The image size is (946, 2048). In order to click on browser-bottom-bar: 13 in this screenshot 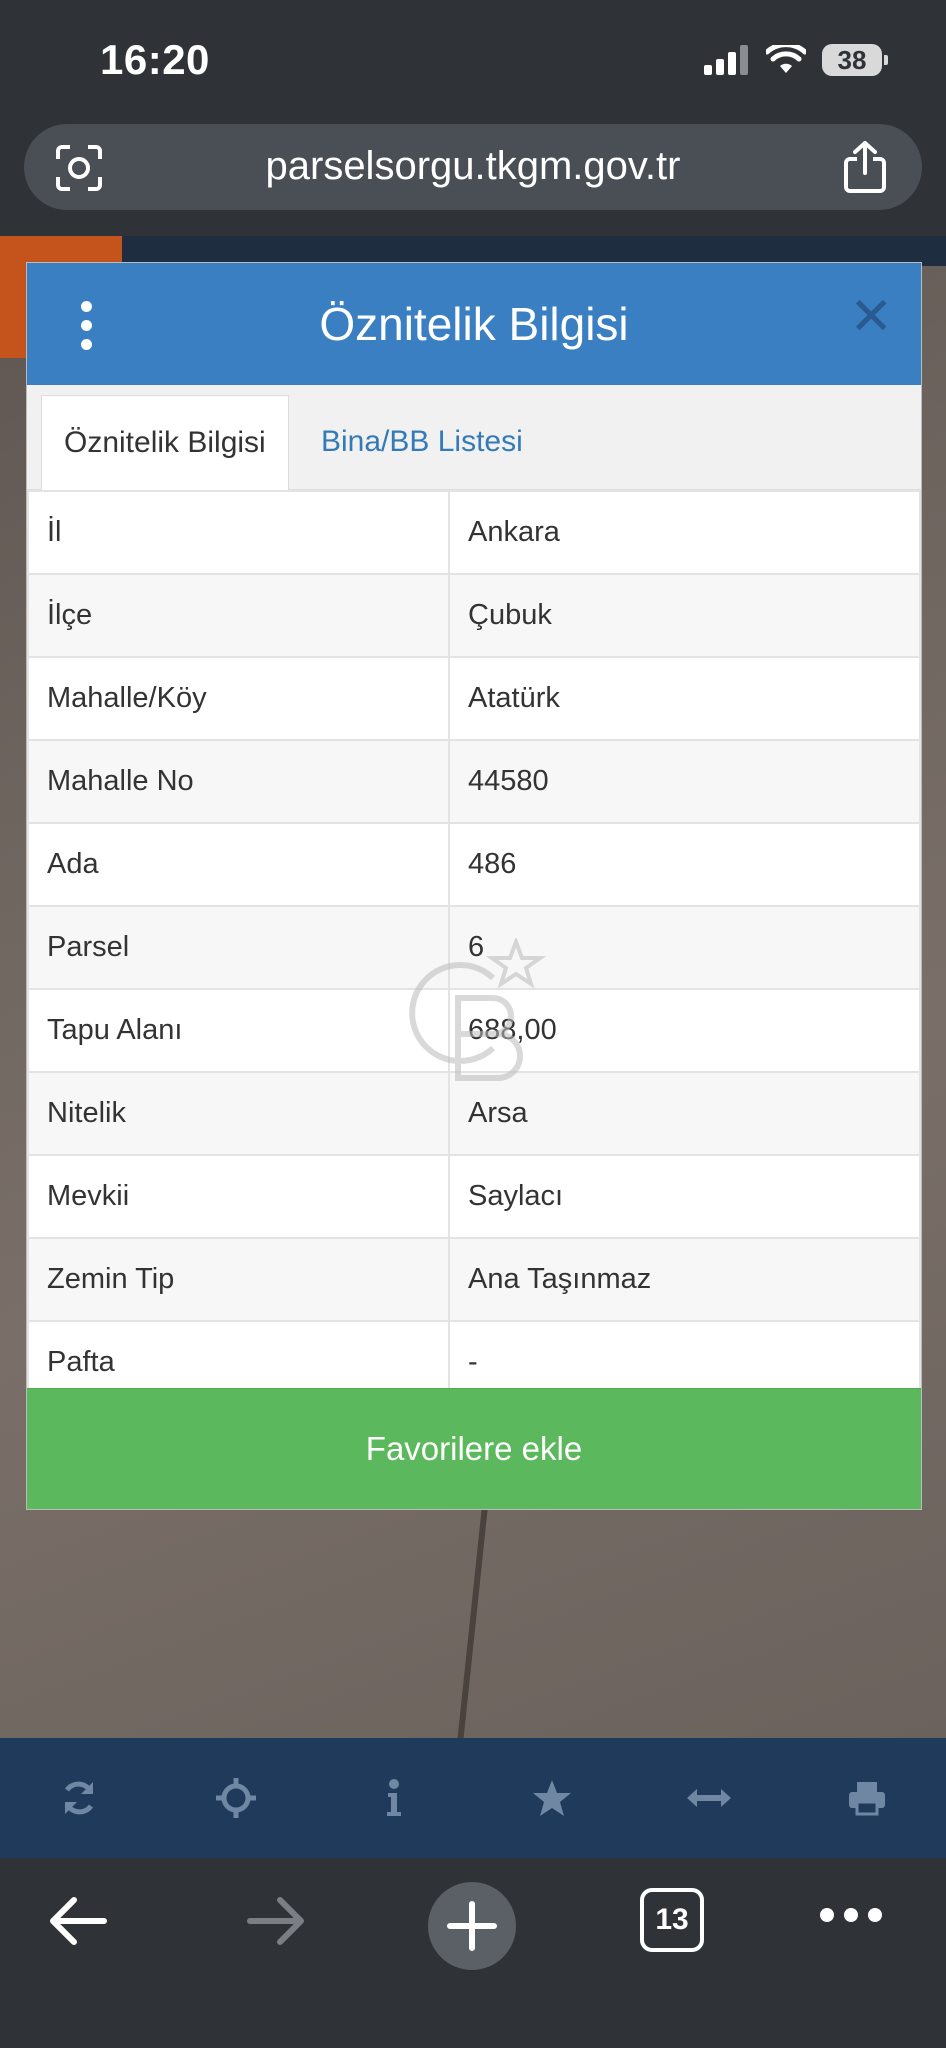, I will do `click(473, 1953)`.